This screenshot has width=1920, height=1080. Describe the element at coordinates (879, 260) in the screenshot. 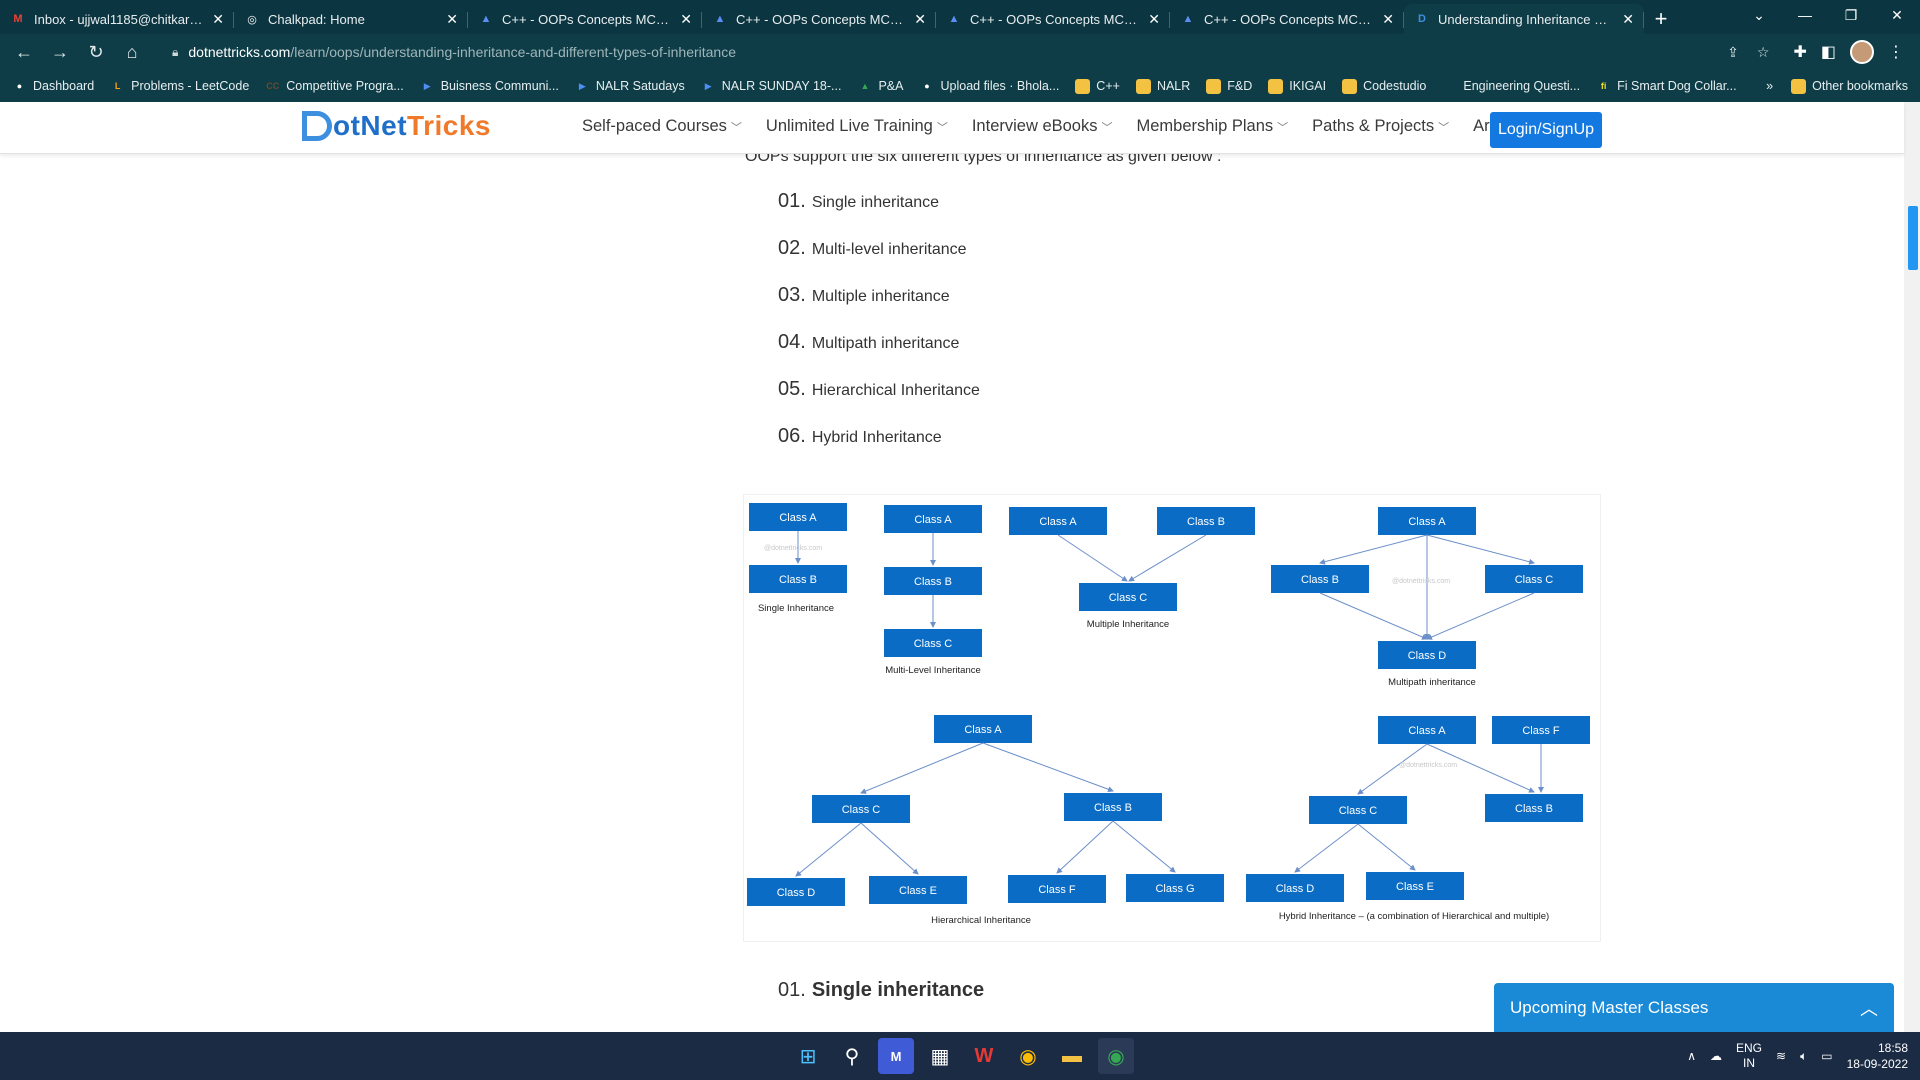

I see `list-item: 02. Multi-level inheritance` at that location.